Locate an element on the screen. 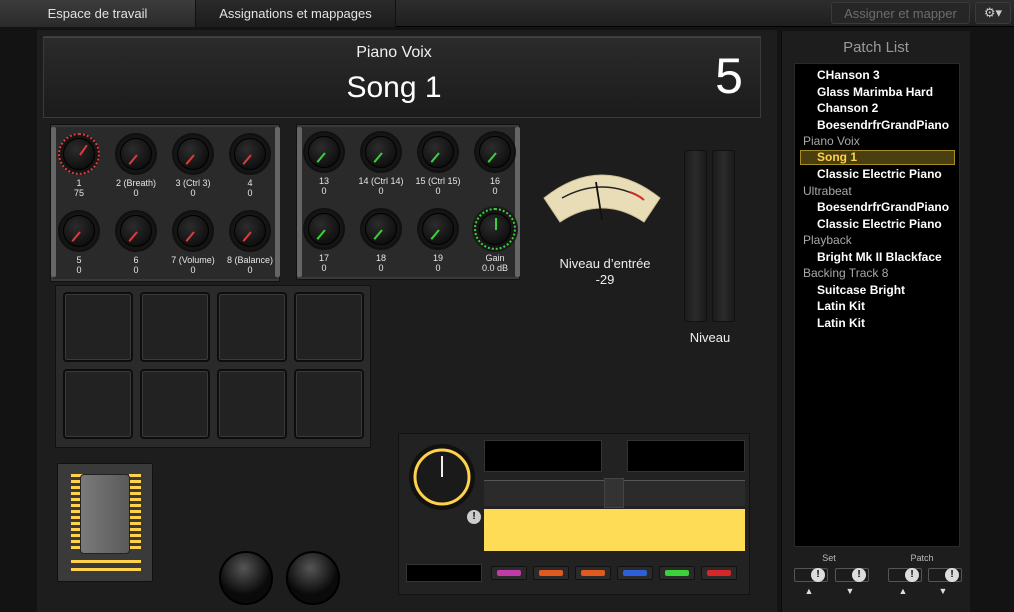 The height and width of the screenshot is (612, 1014). transport-display is located at coordinates (444, 573).